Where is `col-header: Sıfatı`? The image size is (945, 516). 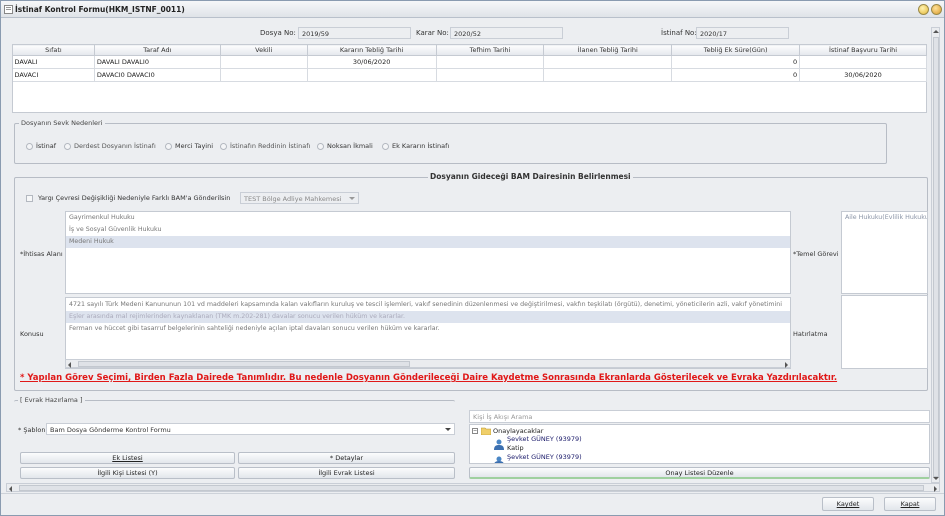 col-header: Sıfatı is located at coordinates (53, 50).